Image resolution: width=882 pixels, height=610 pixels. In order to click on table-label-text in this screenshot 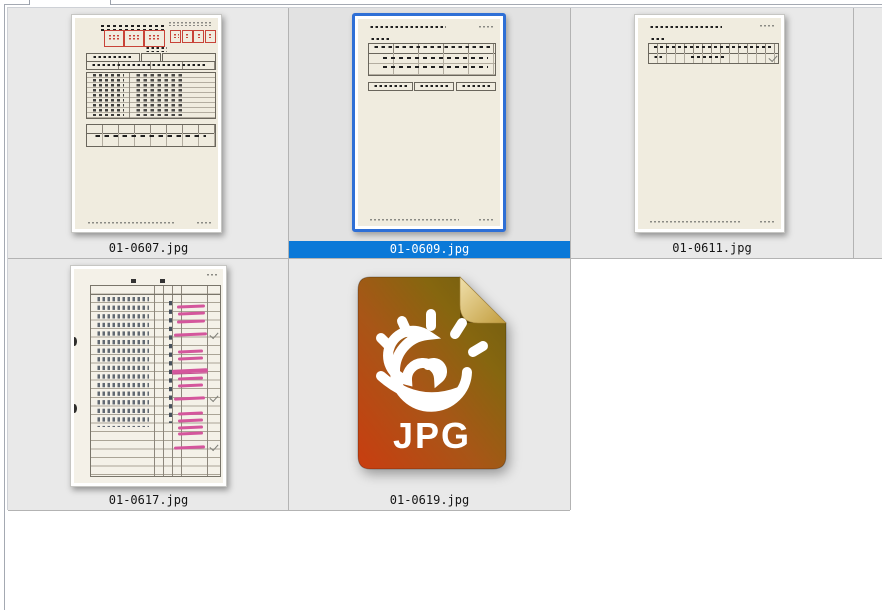, I will do `click(107, 95)`.